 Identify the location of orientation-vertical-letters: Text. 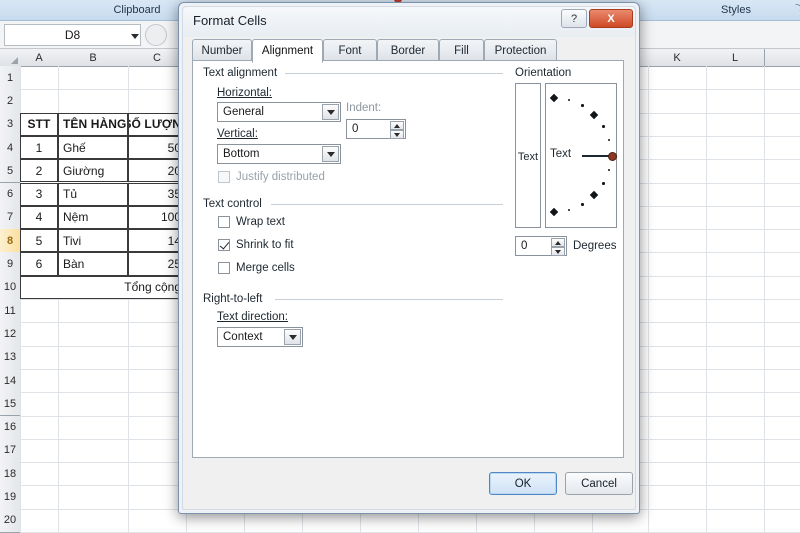
(528, 156).